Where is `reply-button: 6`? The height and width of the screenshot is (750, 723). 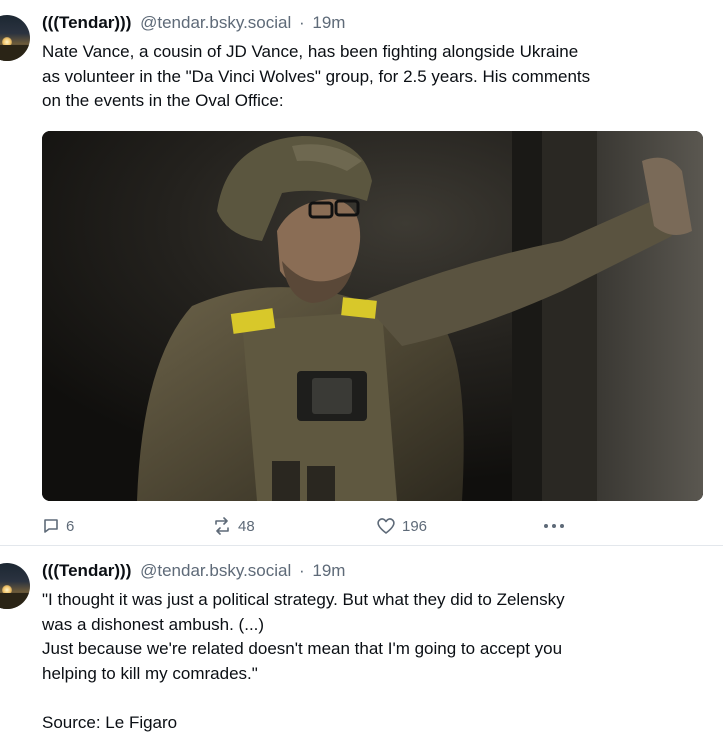 reply-button: 6 is located at coordinates (58, 526).